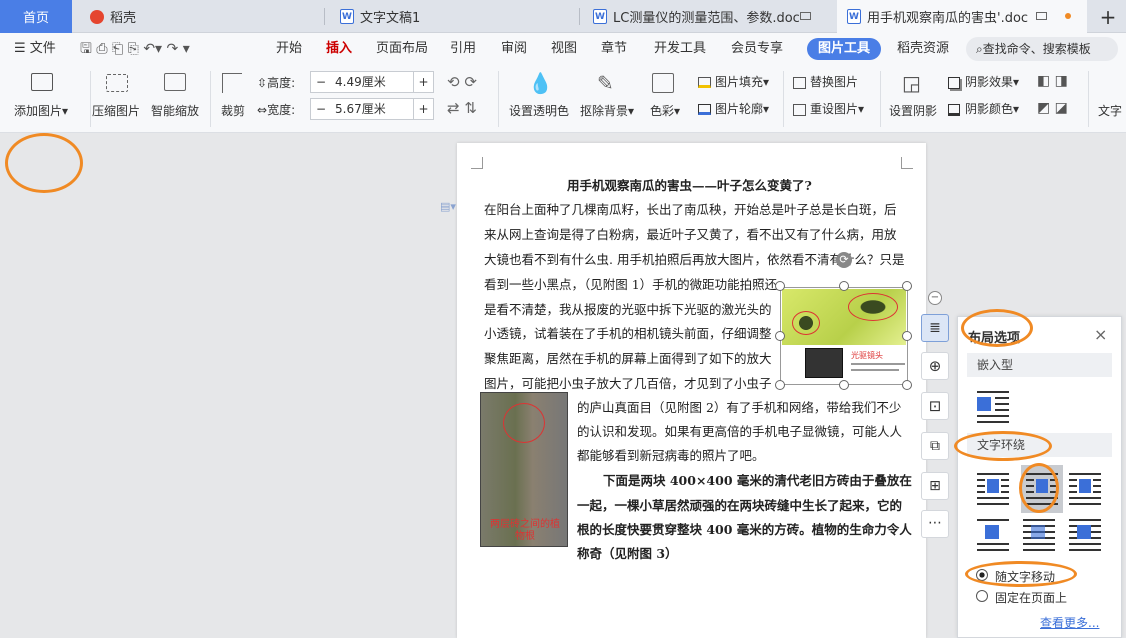  Describe the element at coordinates (1110, 110) in the screenshot. I see `text-tool-button: 文字` at that location.